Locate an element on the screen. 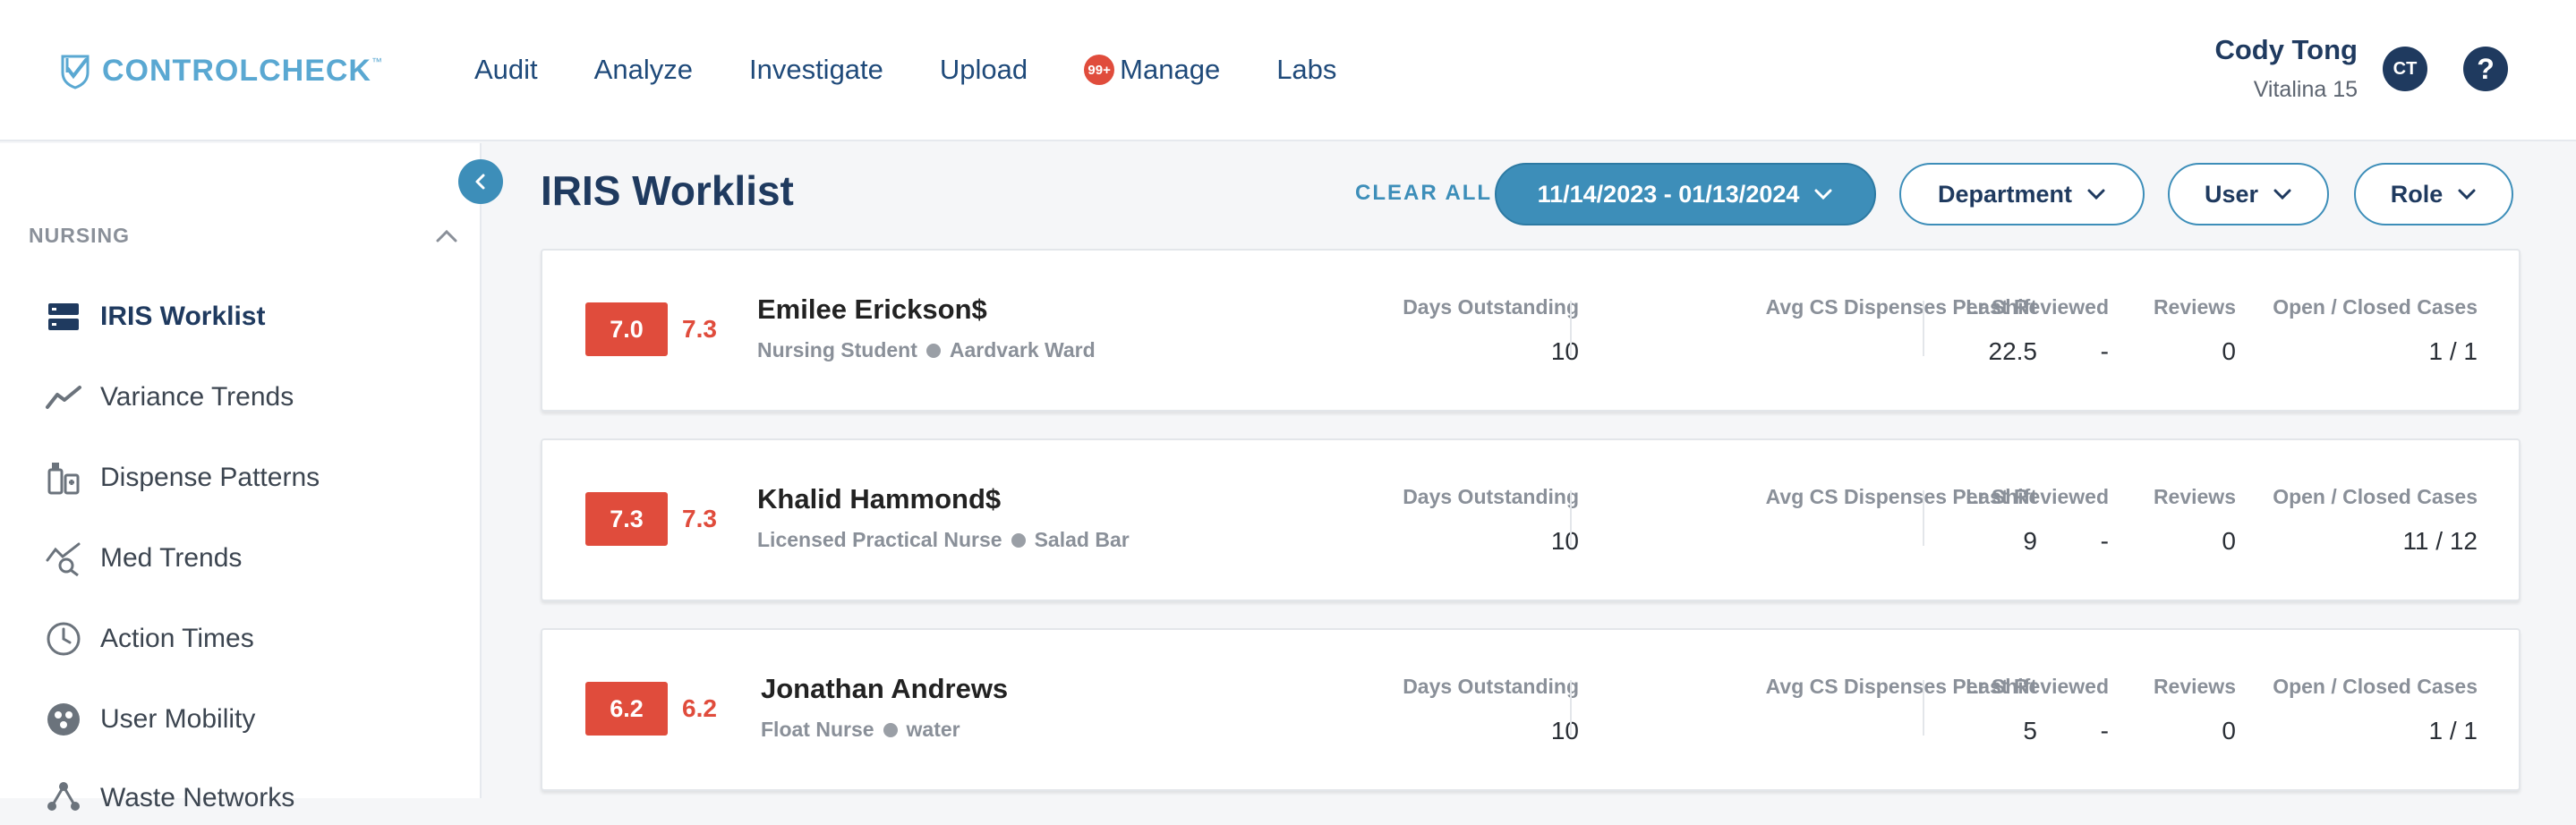  user-facility: Vitalina 15 is located at coordinates (2305, 89).